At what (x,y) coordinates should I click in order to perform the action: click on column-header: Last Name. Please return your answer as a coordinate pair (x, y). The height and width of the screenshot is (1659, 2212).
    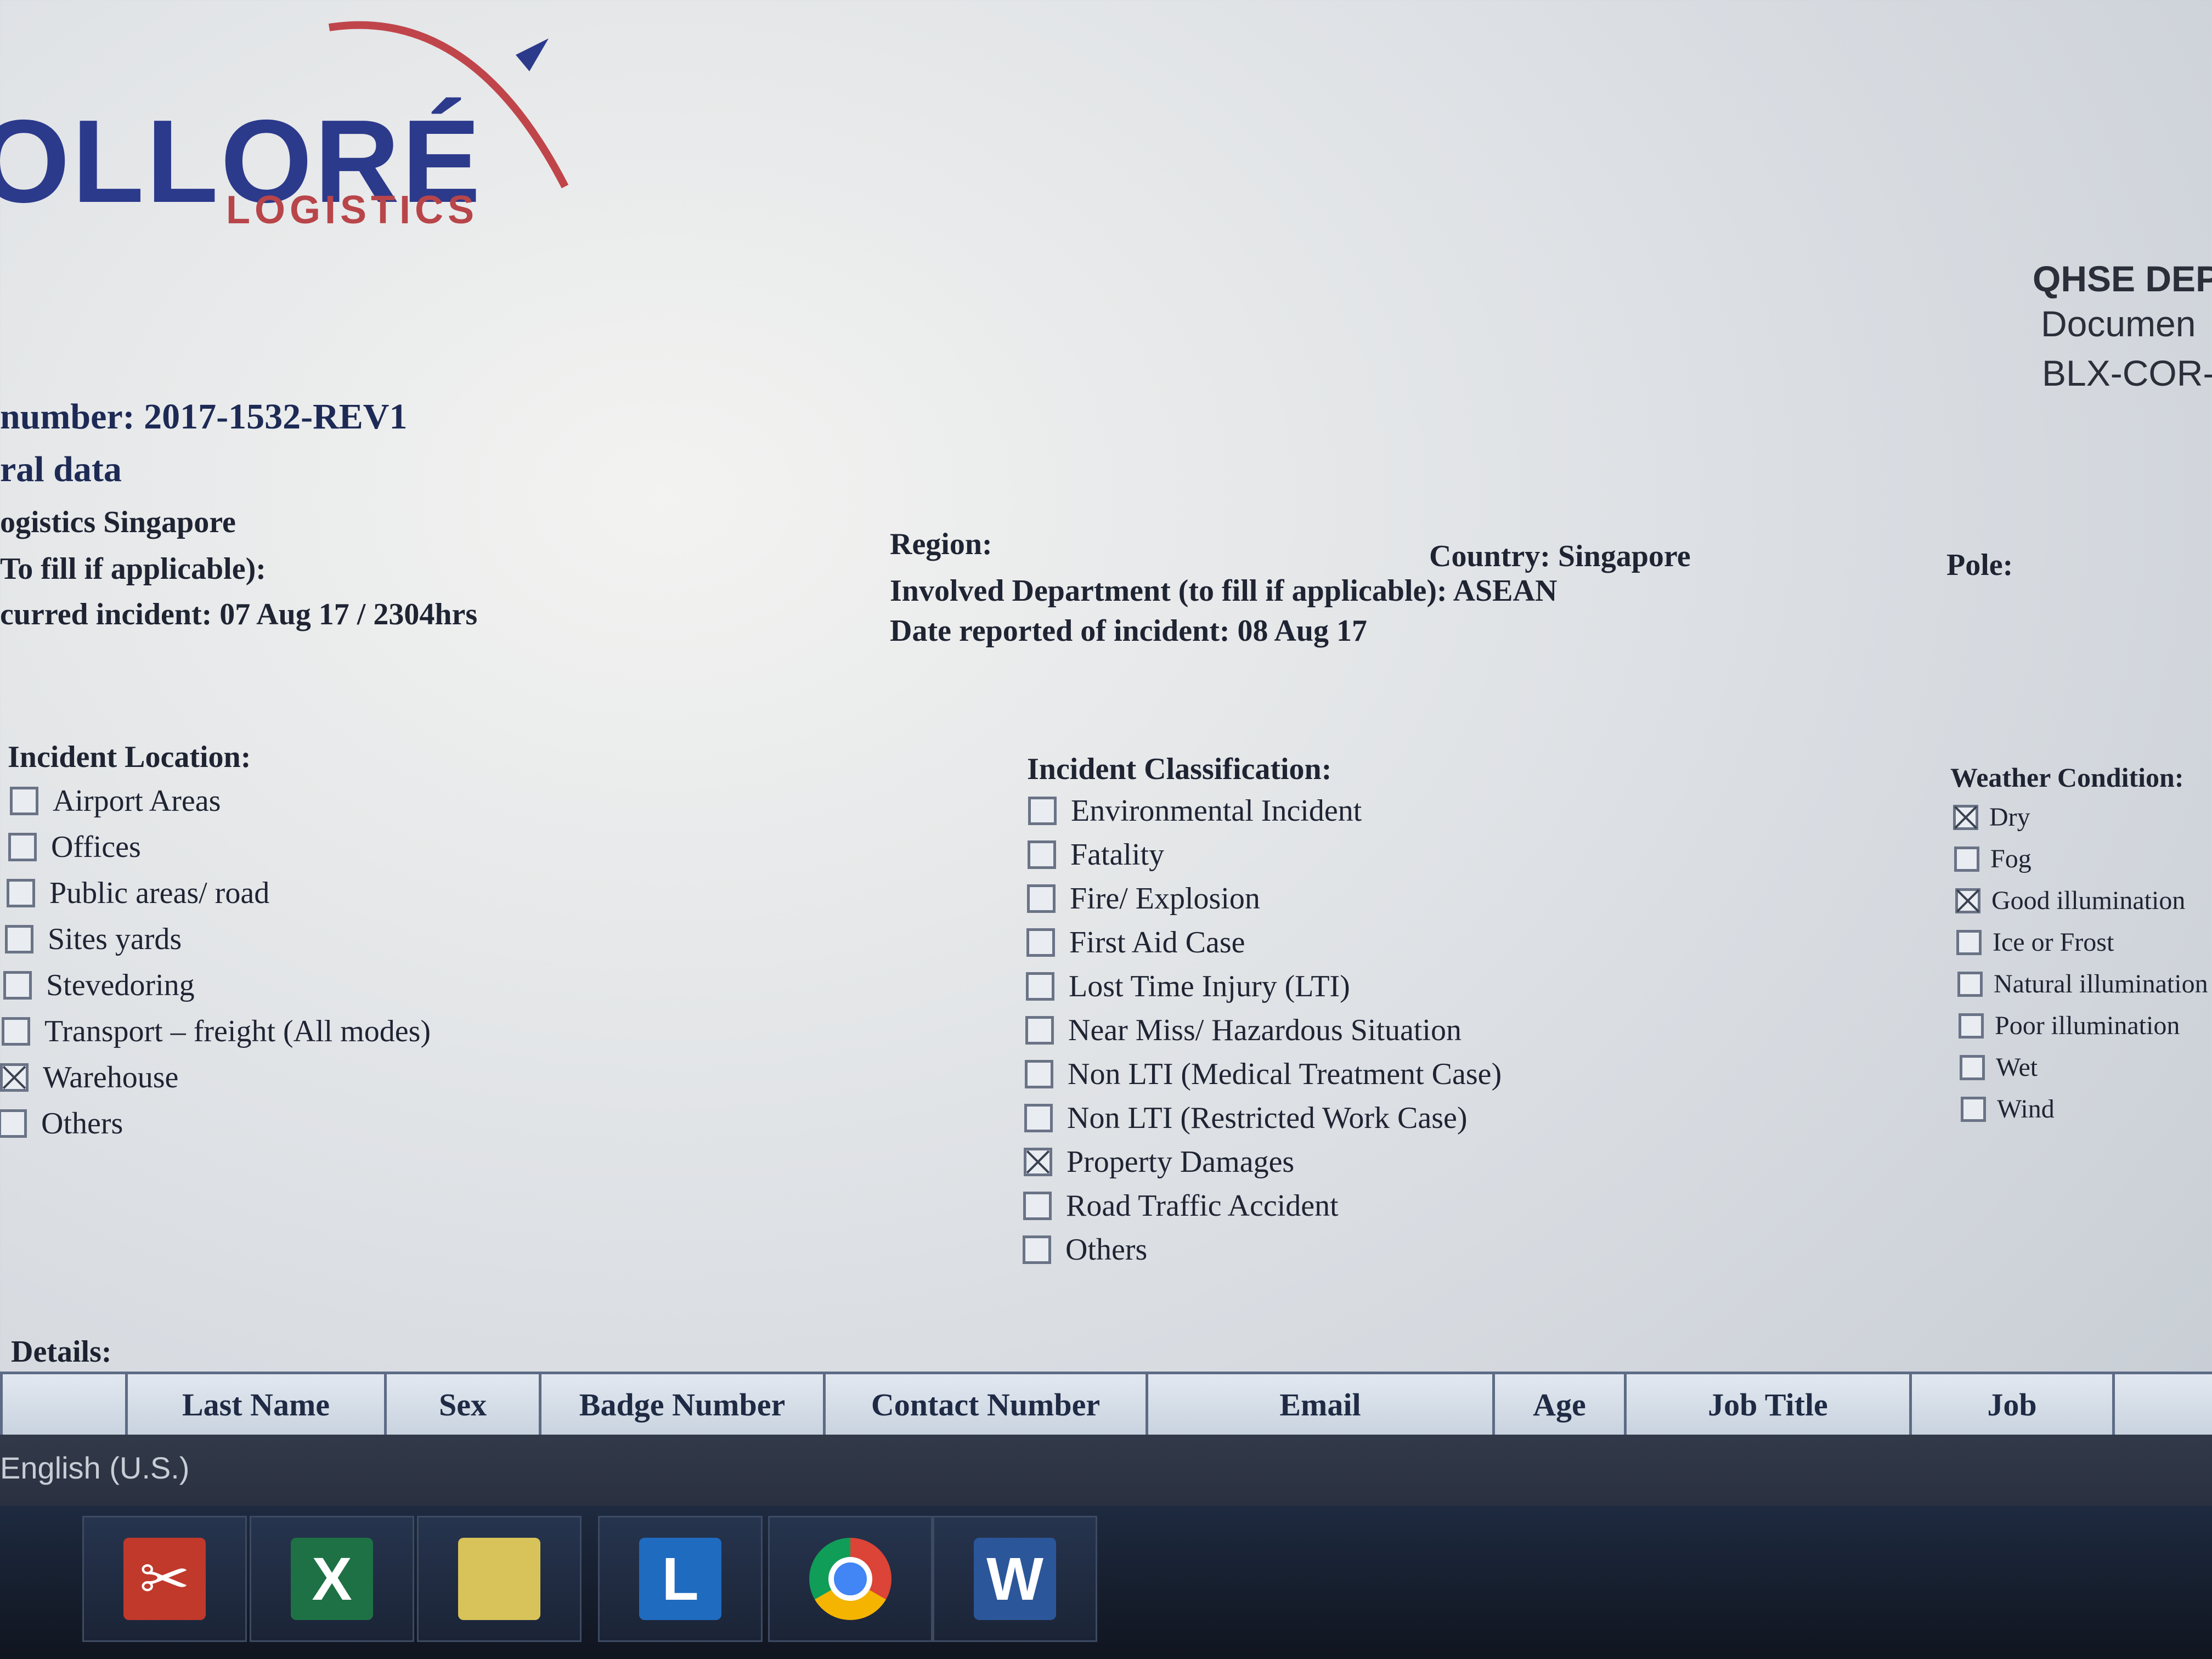
    Looking at the image, I should click on (255, 1404).